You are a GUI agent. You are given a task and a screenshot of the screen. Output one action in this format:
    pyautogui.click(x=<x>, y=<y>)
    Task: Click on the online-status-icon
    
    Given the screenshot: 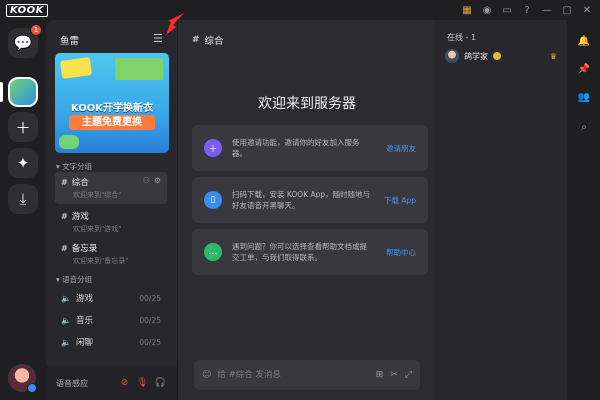 What is the action you would take?
    pyautogui.click(x=32, y=388)
    